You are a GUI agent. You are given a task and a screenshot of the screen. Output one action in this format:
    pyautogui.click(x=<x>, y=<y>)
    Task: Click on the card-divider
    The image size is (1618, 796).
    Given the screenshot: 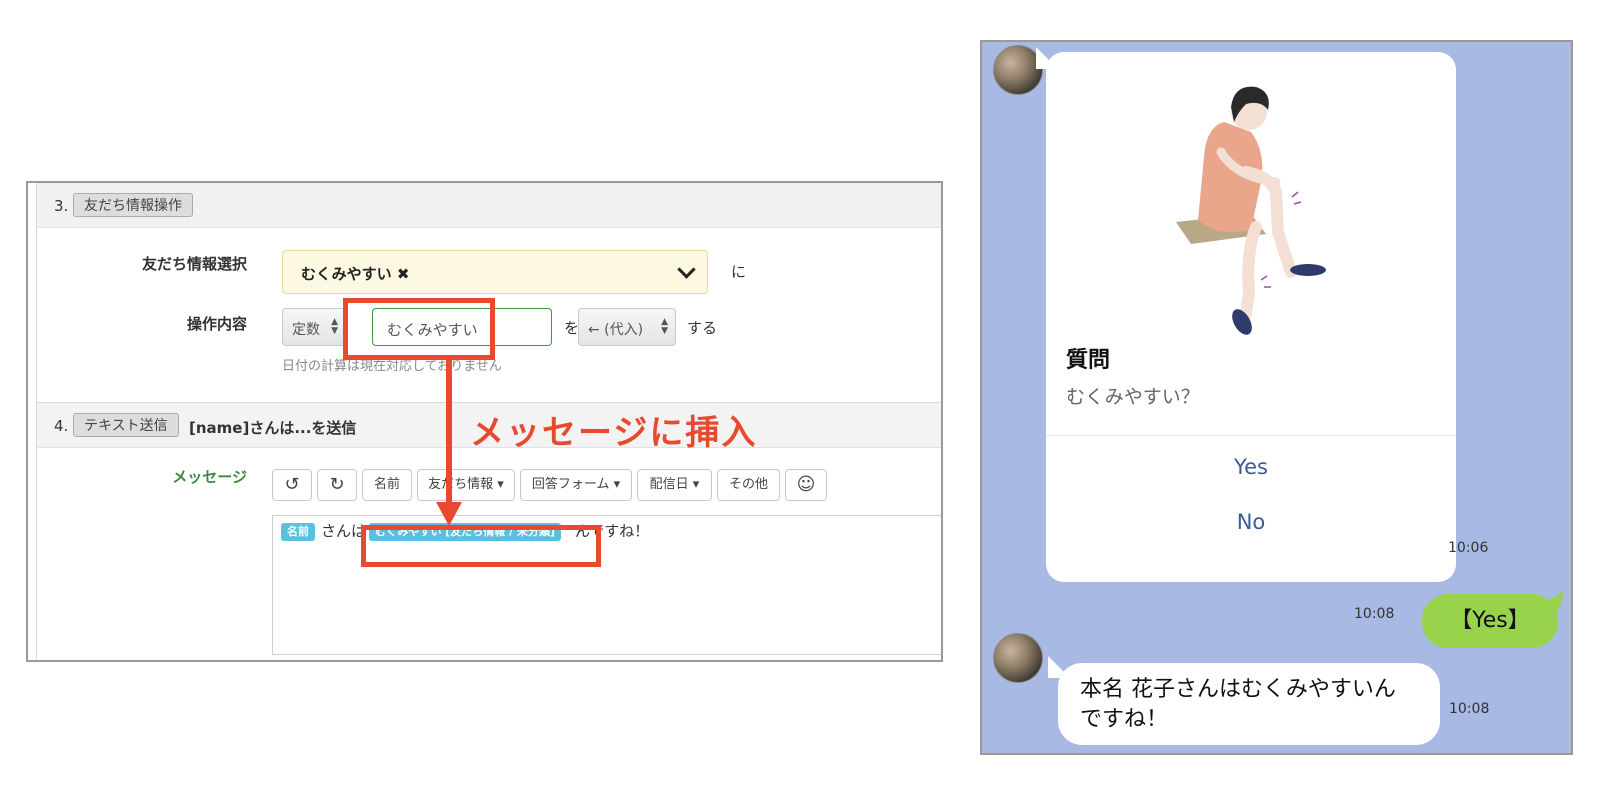 What is the action you would take?
    pyautogui.click(x=1251, y=435)
    